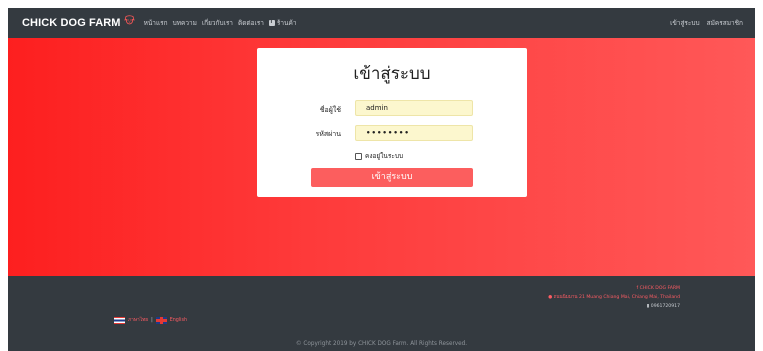  I want to click on nav-about: เกี่ยวกับเรา, so click(217, 23).